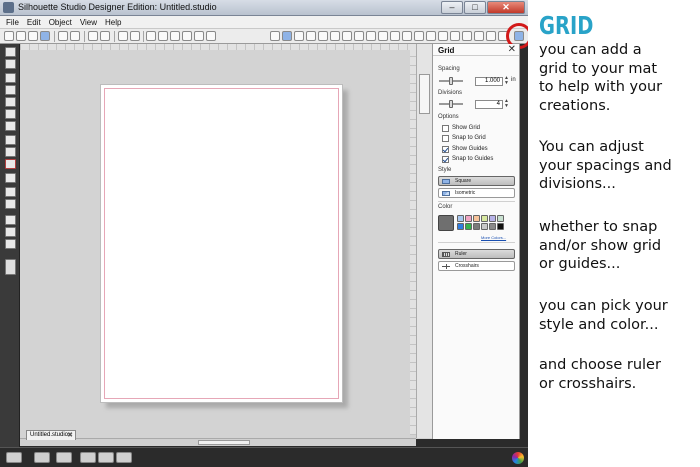 The height and width of the screenshot is (467, 700). What do you see at coordinates (451, 104) in the screenshot?
I see `divisions-slider-thumb` at bounding box center [451, 104].